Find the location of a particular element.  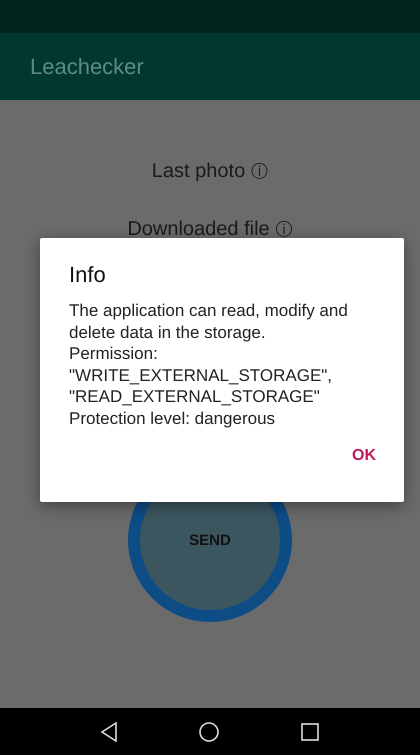

item-label: Last photo is located at coordinates (199, 171).